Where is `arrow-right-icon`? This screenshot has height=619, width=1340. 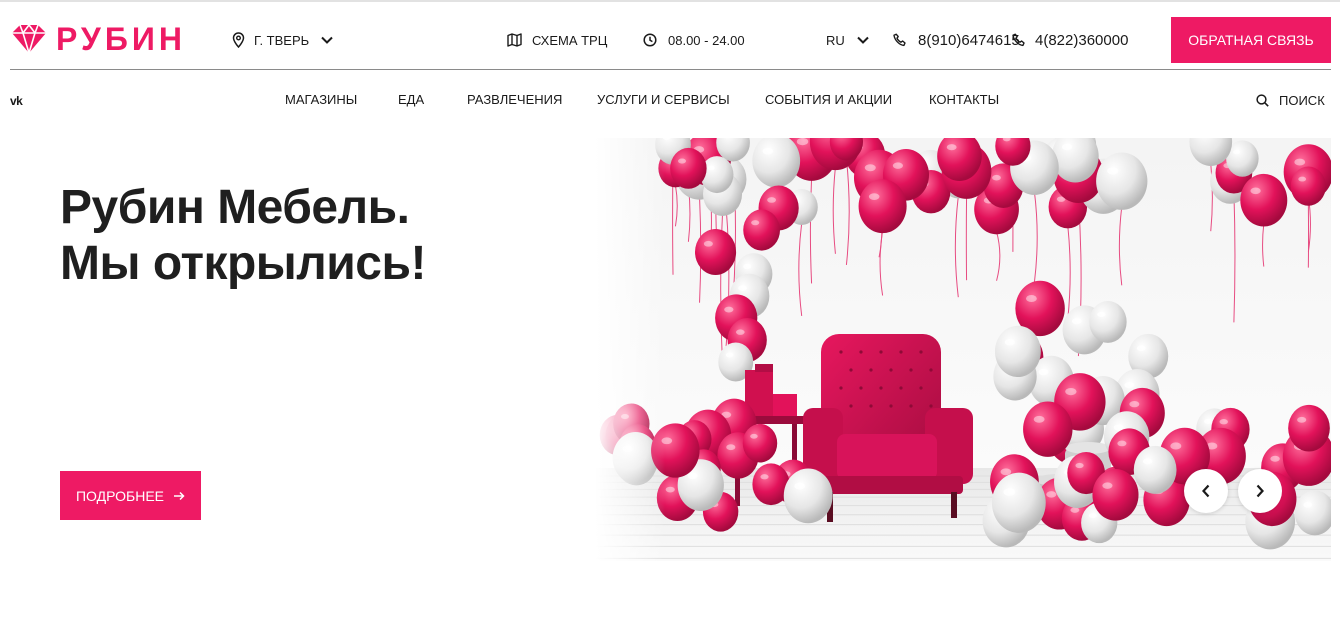 arrow-right-icon is located at coordinates (179, 495).